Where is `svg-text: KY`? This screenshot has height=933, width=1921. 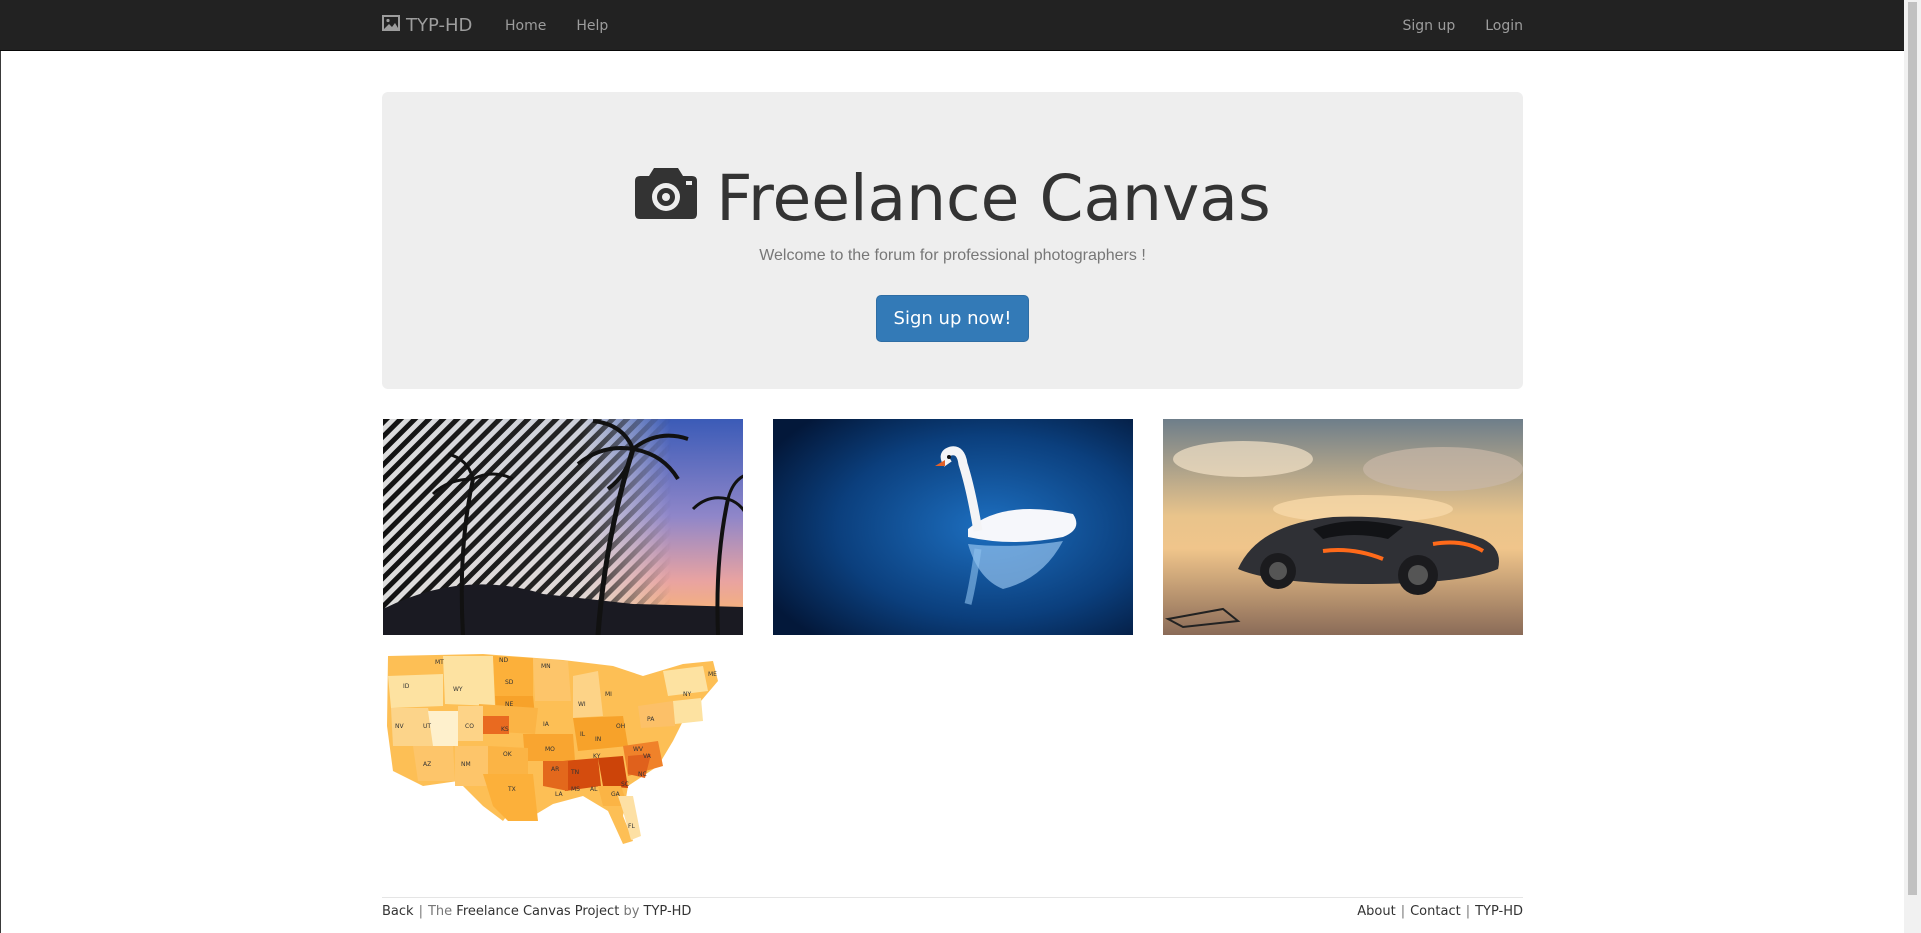 svg-text: KY is located at coordinates (597, 756).